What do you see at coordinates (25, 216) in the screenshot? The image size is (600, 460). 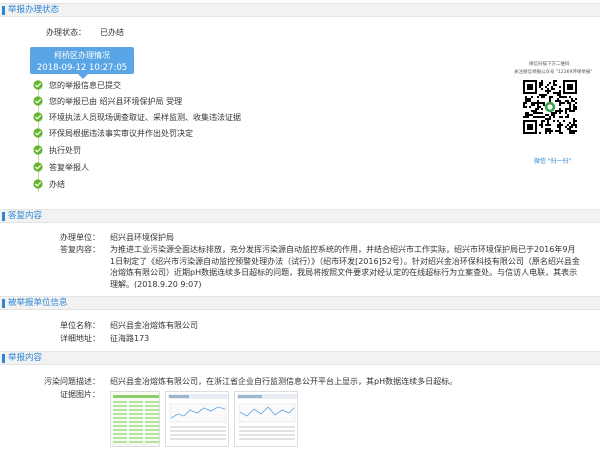 I see `section-title: 答复内容` at bounding box center [25, 216].